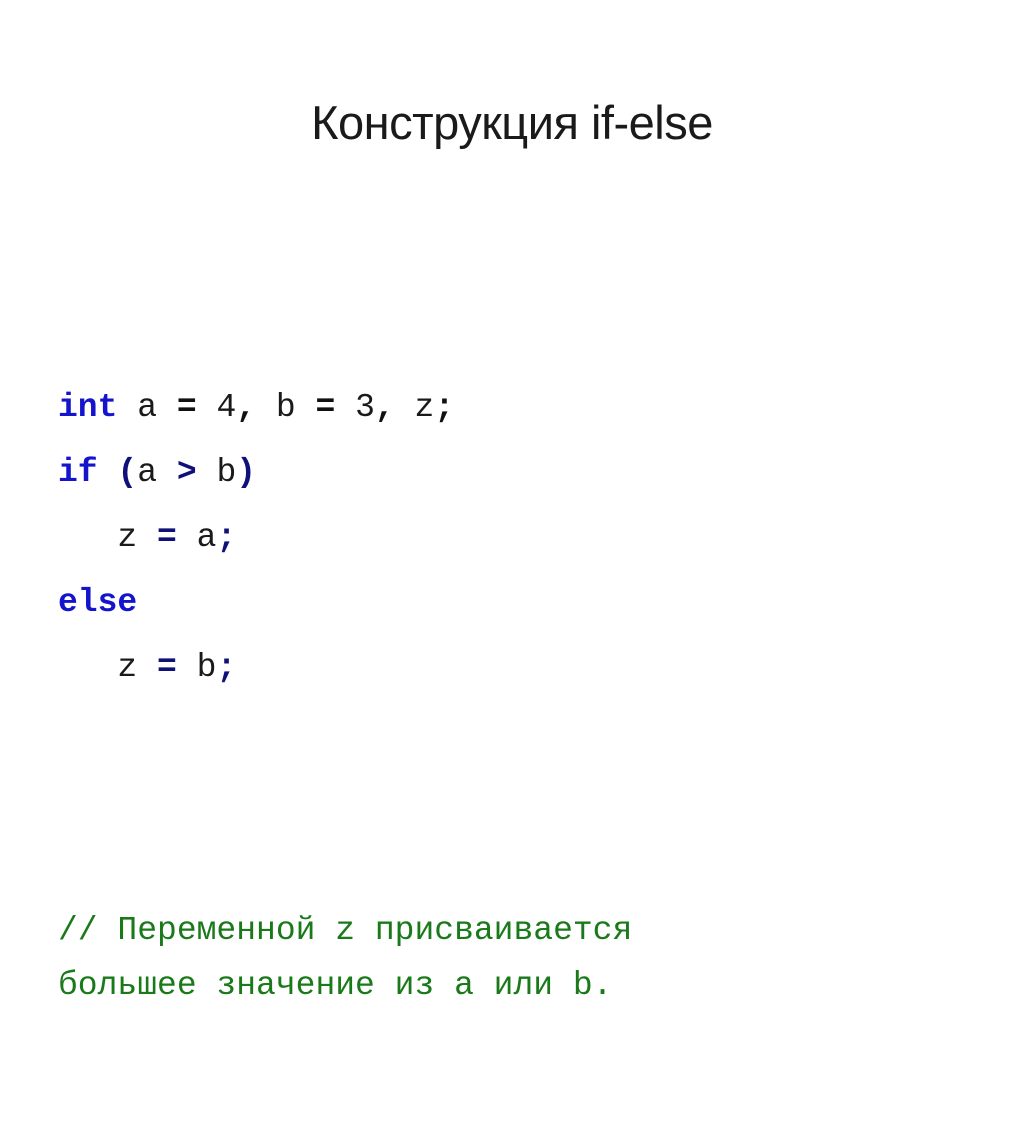  What do you see at coordinates (518, 667) in the screenshot?
I see `code-line: z = b;` at bounding box center [518, 667].